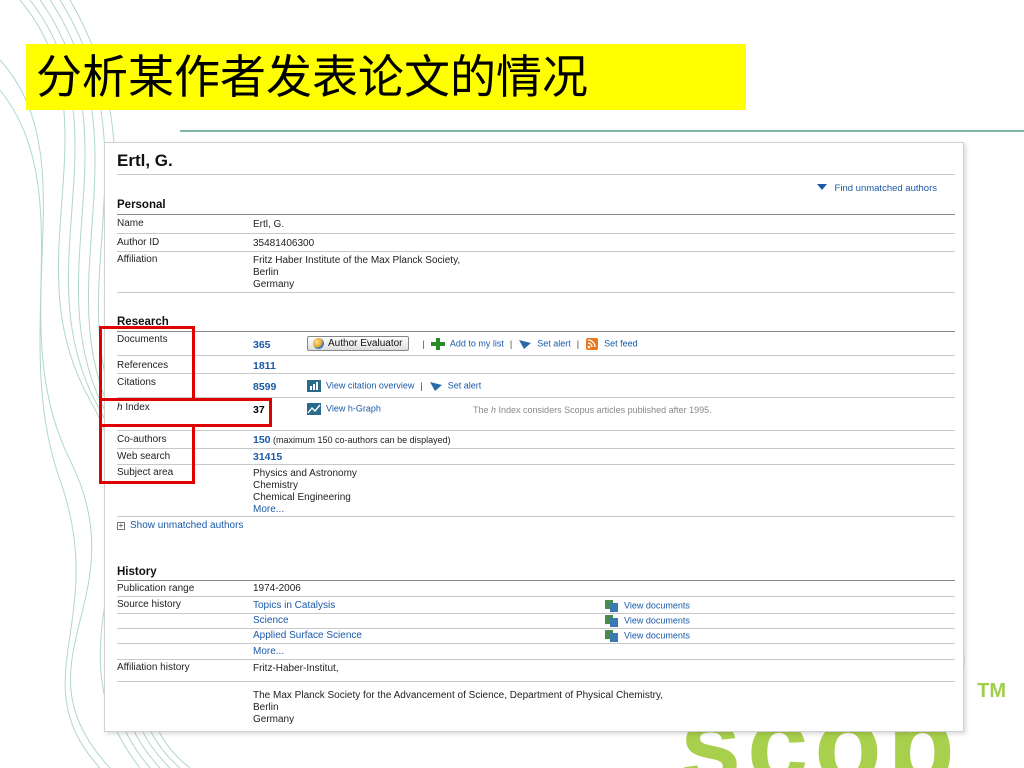 This screenshot has height=768, width=1024. What do you see at coordinates (153, 667) in the screenshot?
I see `affiliation-history-label: Affiliation history` at bounding box center [153, 667].